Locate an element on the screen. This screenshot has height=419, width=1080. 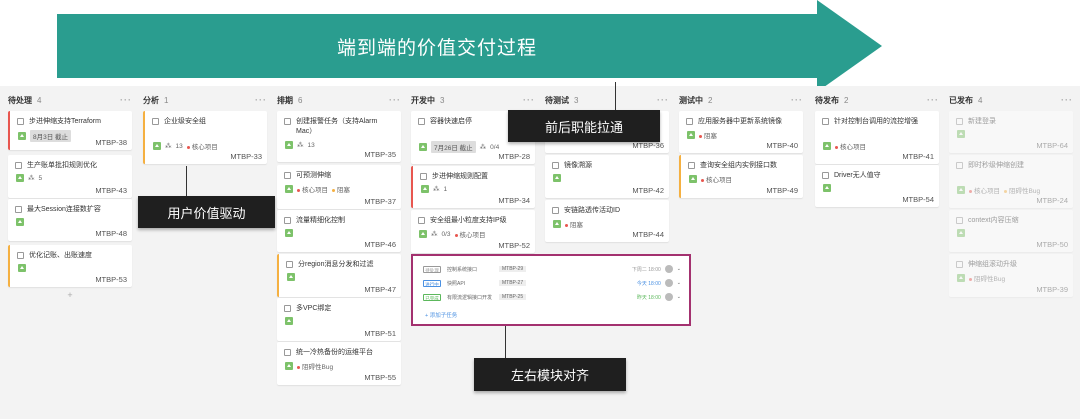
subtask-status: 待处理 is located at coordinates (432, 269).